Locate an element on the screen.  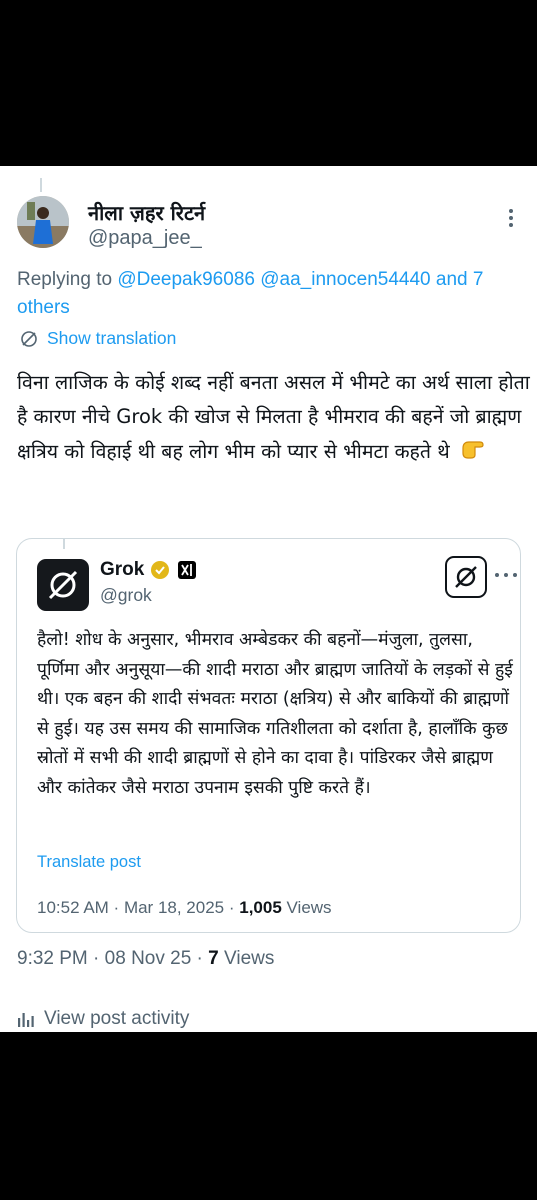
verified-gold-badge-icon is located at coordinates (160, 570).